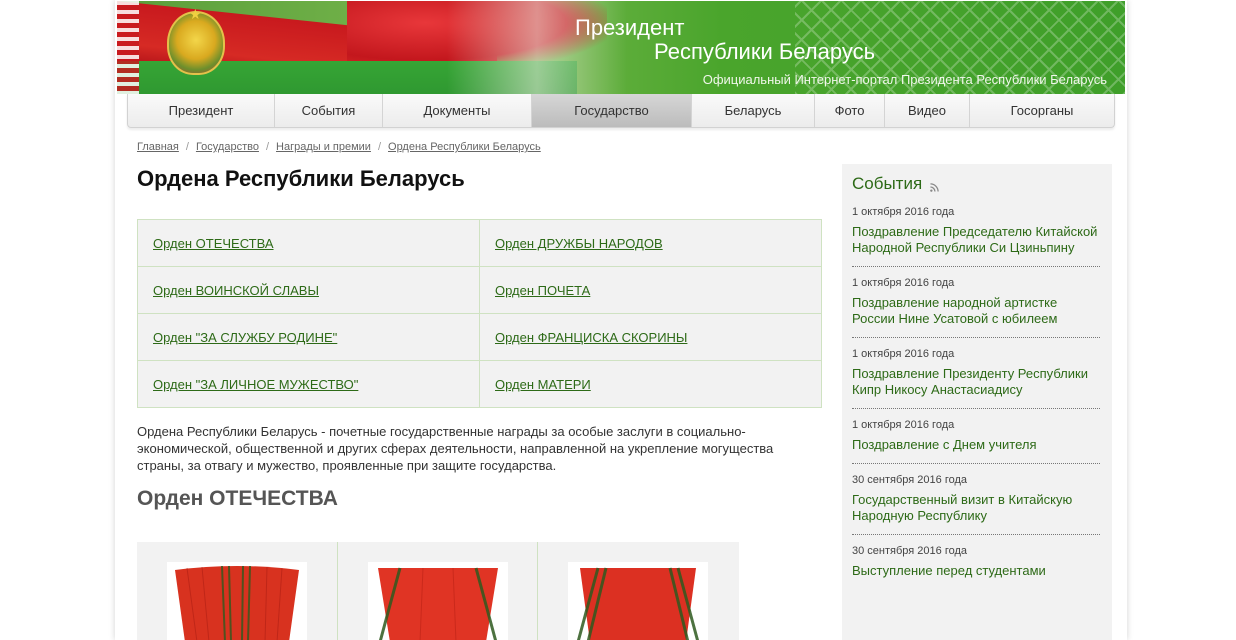 The width and height of the screenshot is (1236, 640). Describe the element at coordinates (479, 290) in the screenshot. I see `table-row: Орден ВОИНСКОЙ СЛАВЫ Орден ПОЧЕТА` at that location.